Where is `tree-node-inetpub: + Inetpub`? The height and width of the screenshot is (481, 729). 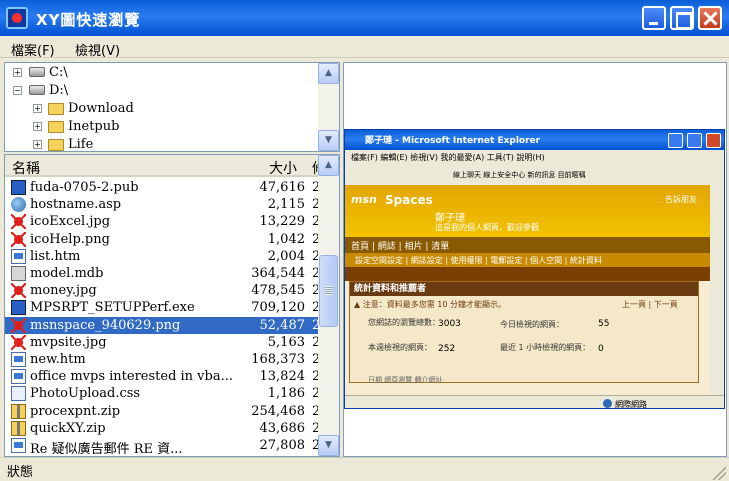
tree-node-inetpub: + Inetpub is located at coordinates (160, 127).